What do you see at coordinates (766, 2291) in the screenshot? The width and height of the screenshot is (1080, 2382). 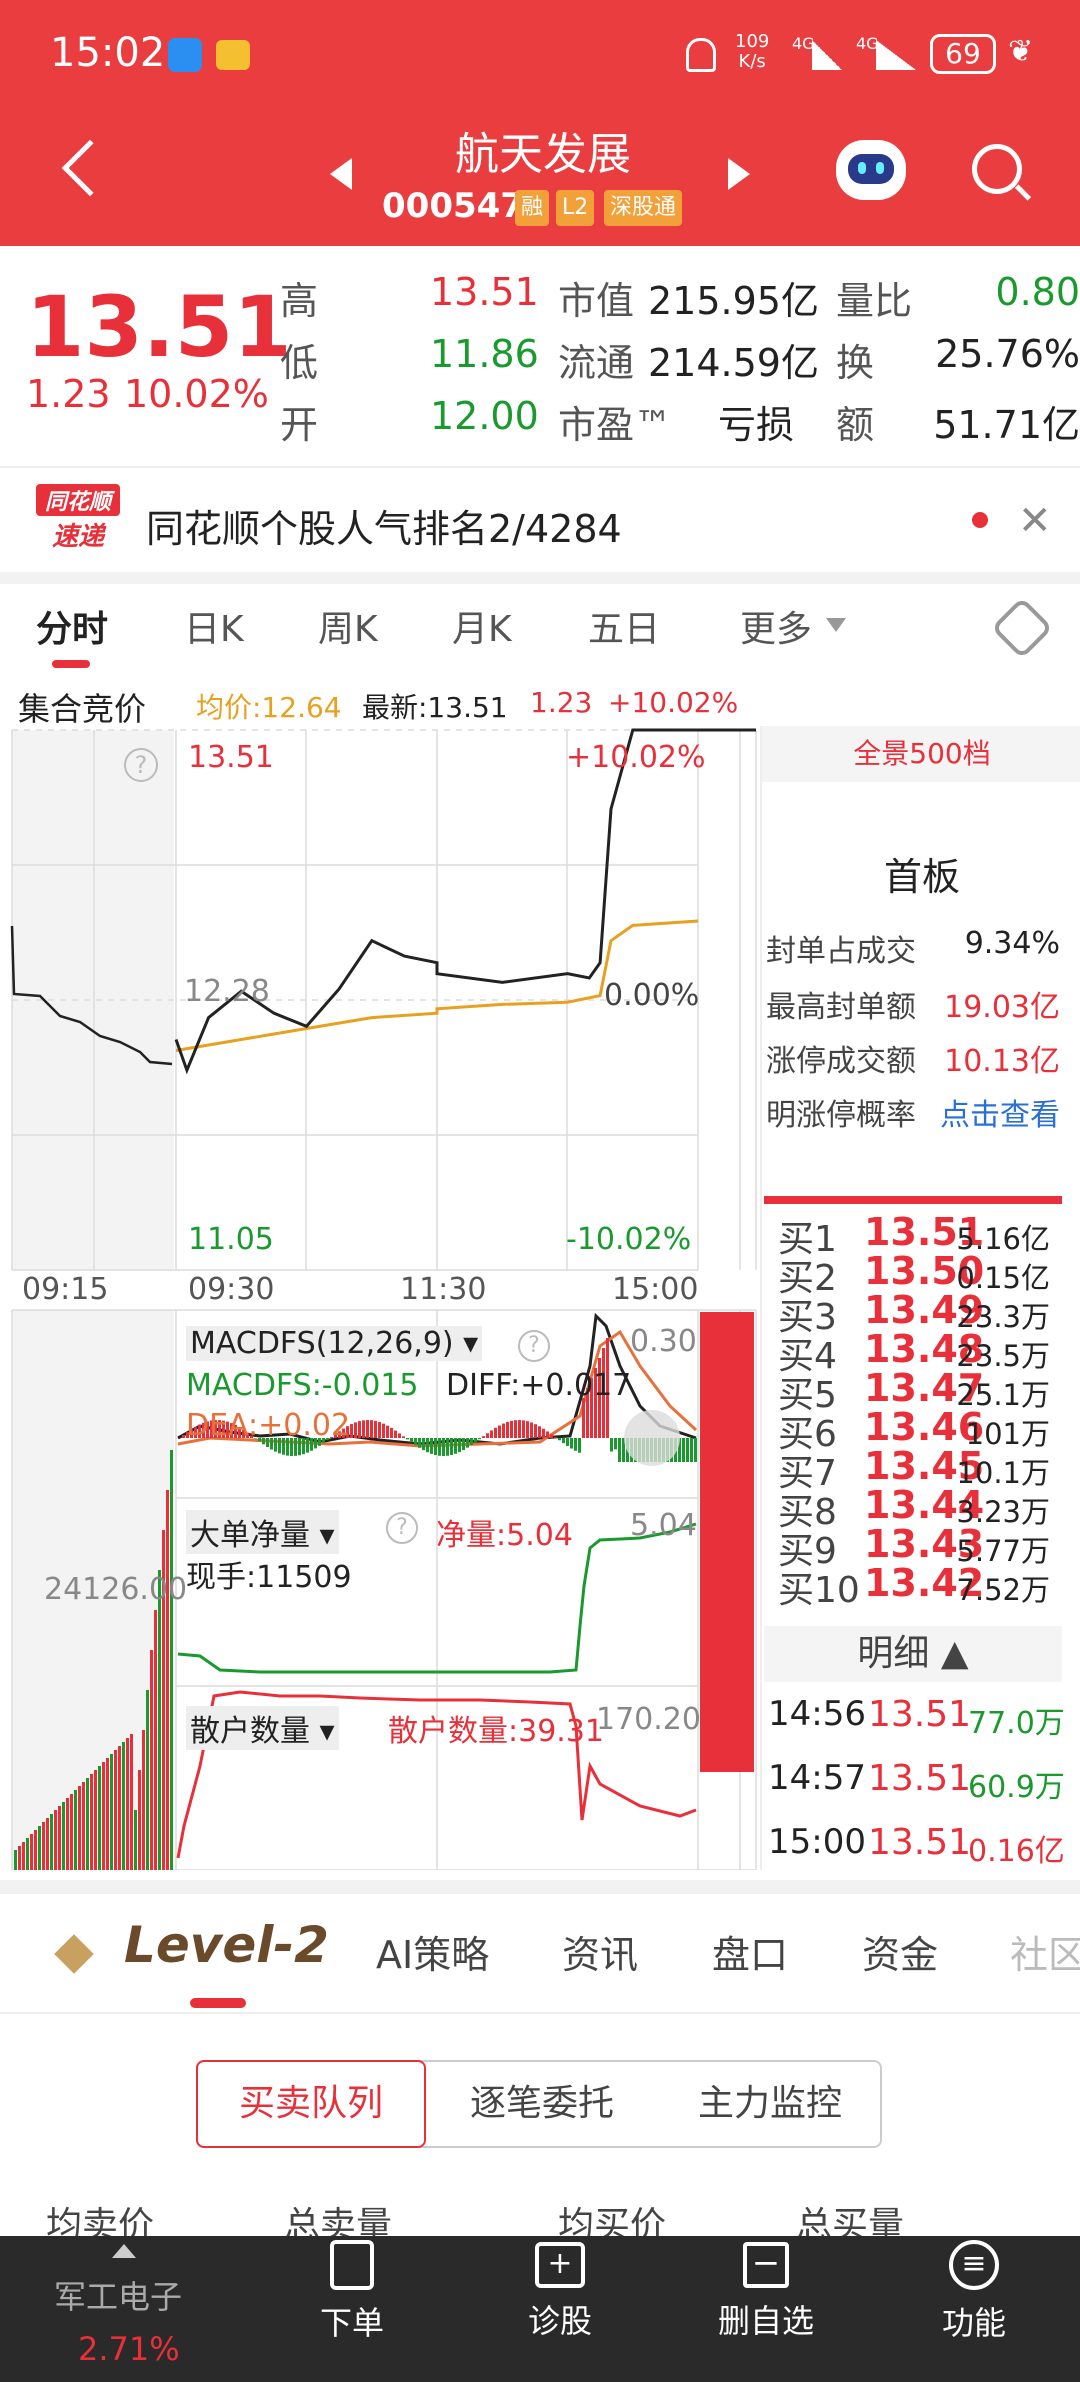 I see `nav-remove-watchlist: − 删自选` at bounding box center [766, 2291].